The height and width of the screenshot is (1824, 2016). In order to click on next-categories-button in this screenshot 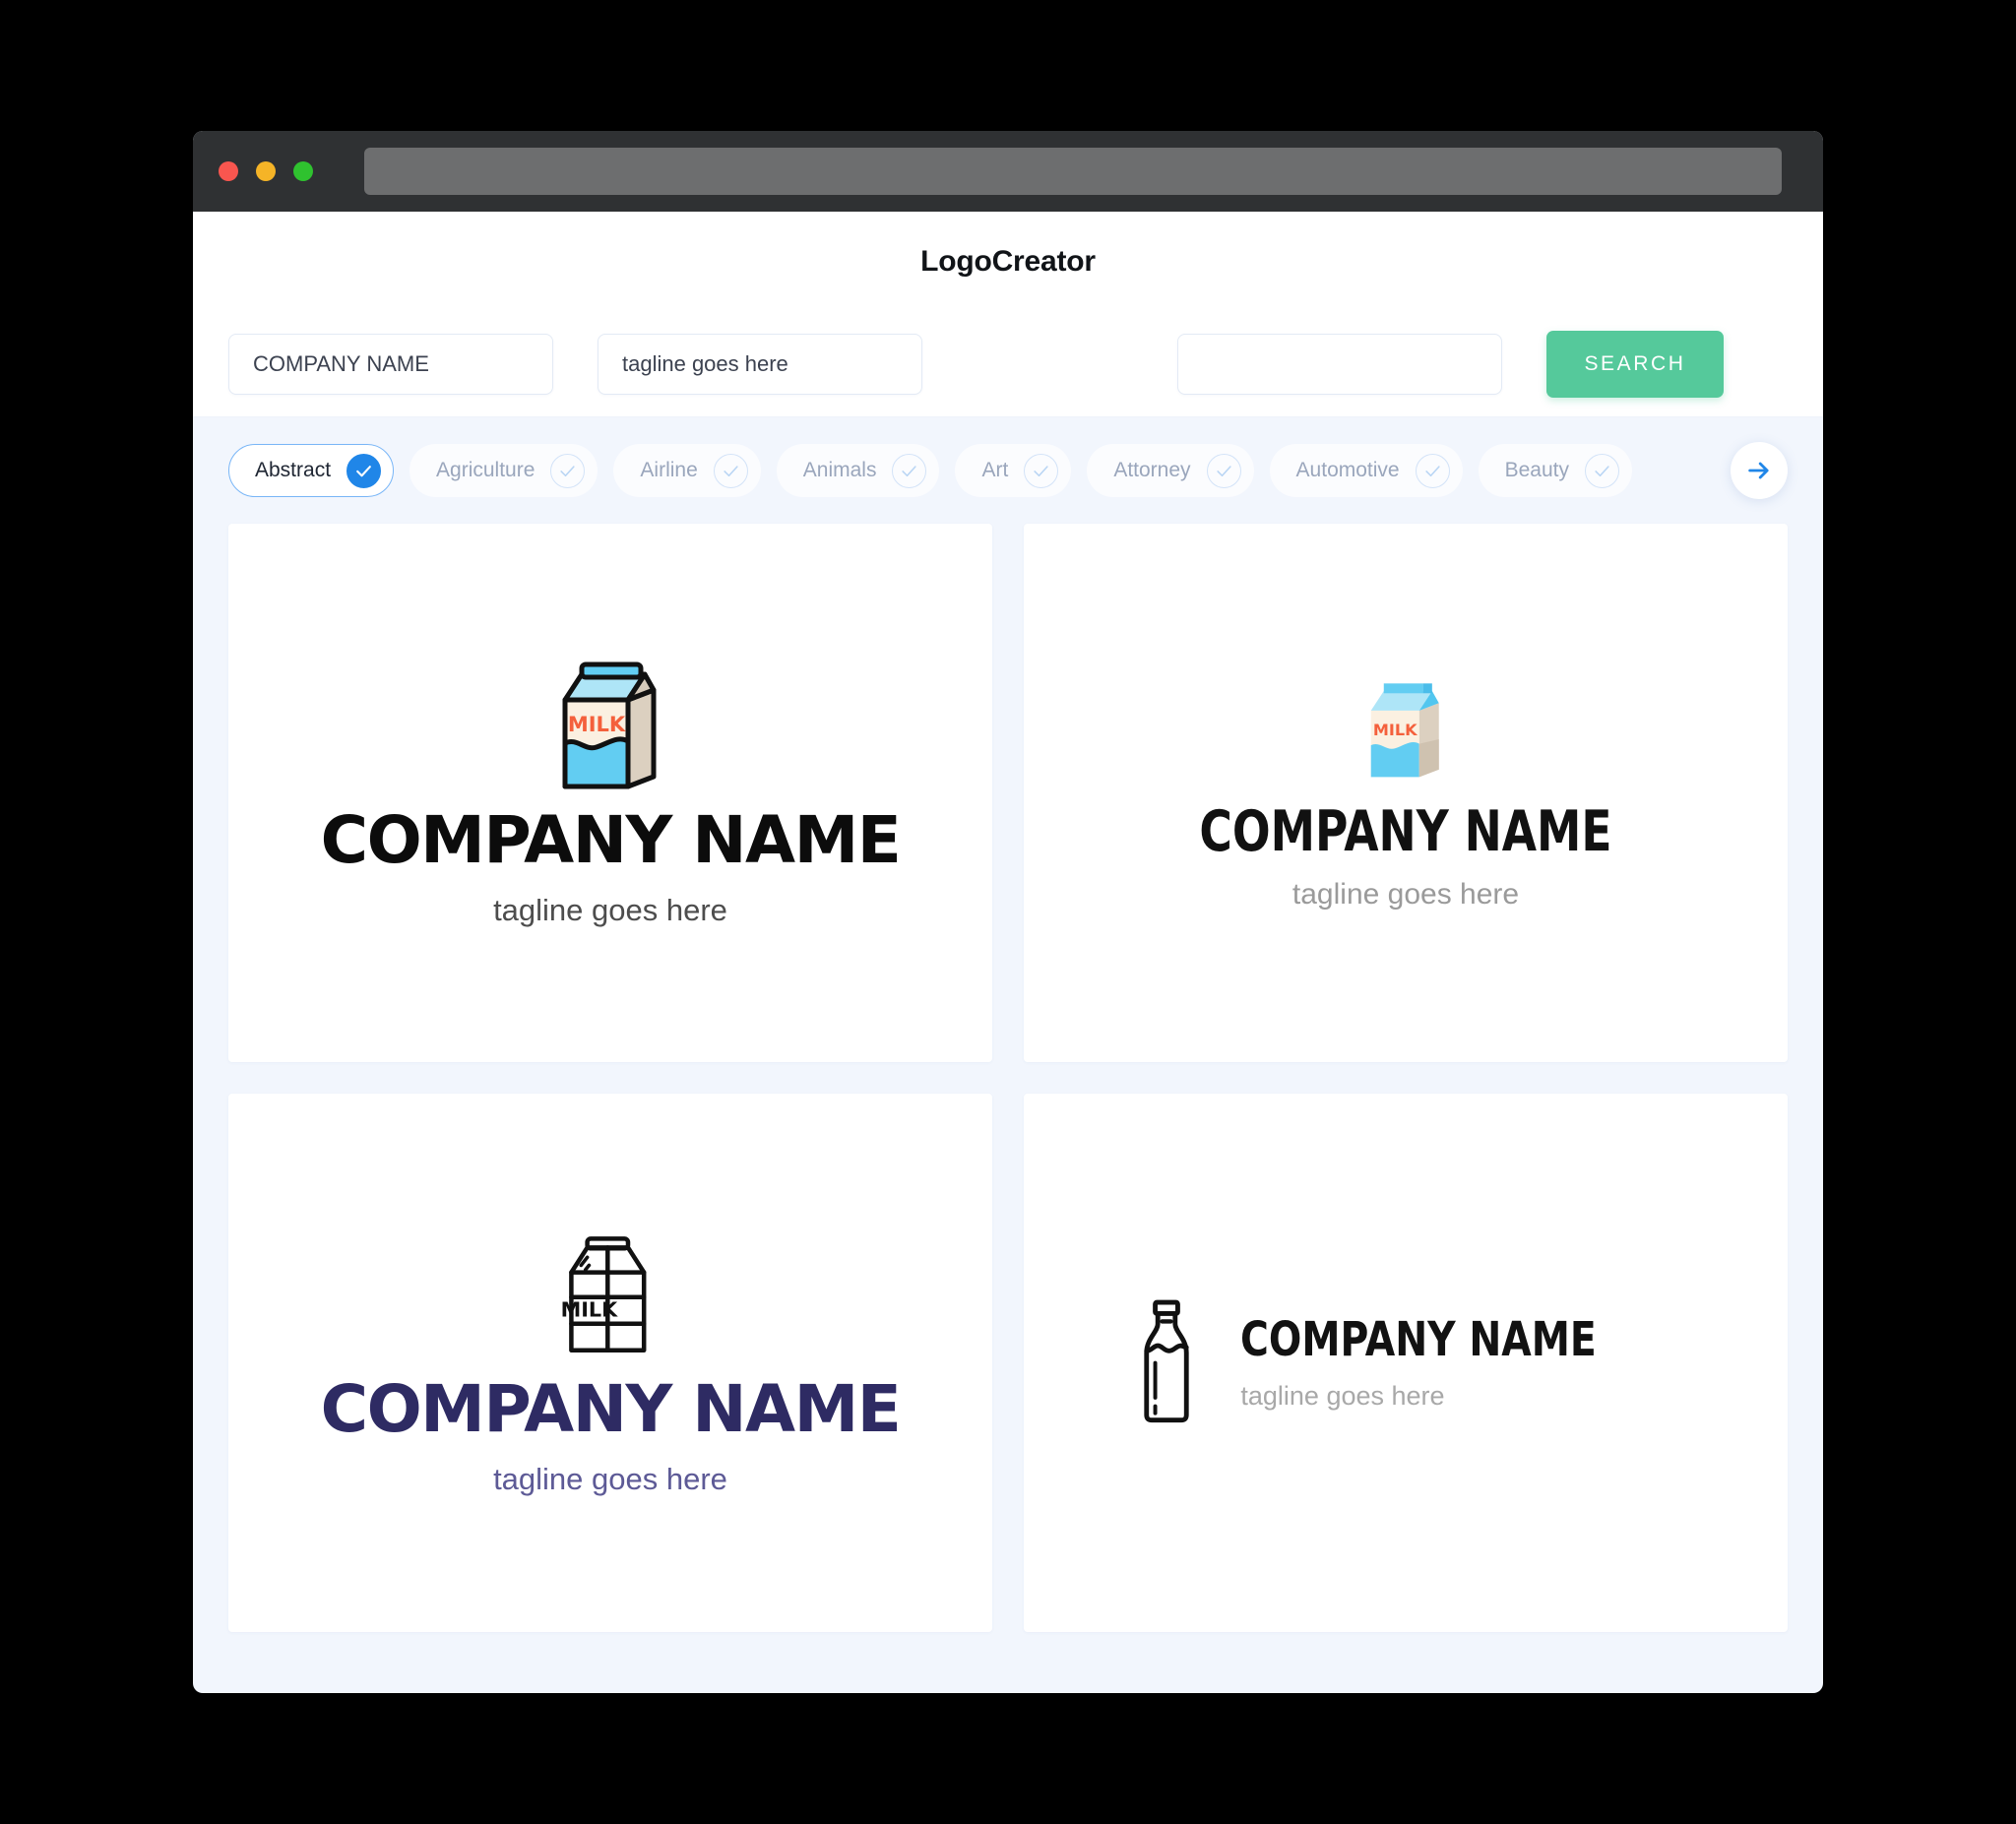, I will do `click(1759, 470)`.